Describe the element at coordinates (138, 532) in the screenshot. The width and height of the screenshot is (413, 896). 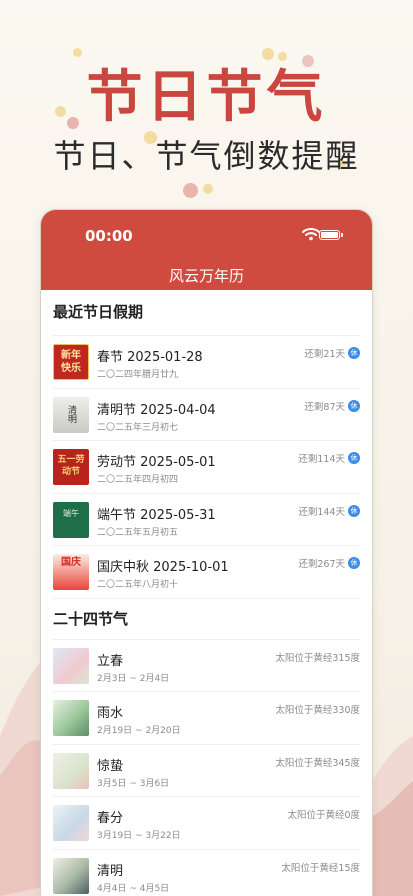
I see `holiday-lunar-date: 二〇二五年五月初五` at that location.